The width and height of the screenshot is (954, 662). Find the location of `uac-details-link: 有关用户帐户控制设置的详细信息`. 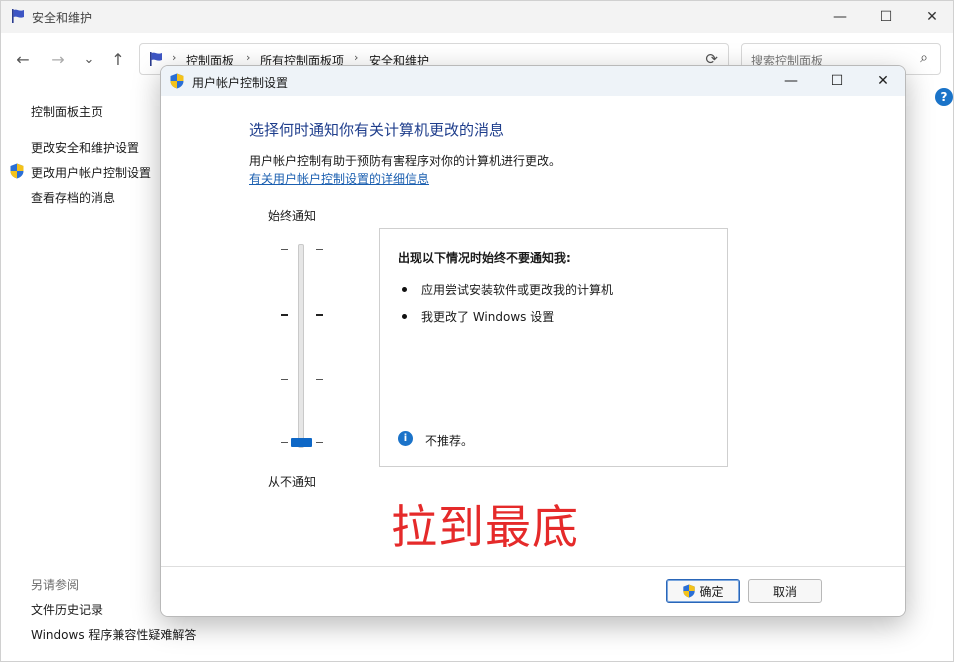

uac-details-link: 有关用户帐户控制设置的详细信息 is located at coordinates (339, 178).